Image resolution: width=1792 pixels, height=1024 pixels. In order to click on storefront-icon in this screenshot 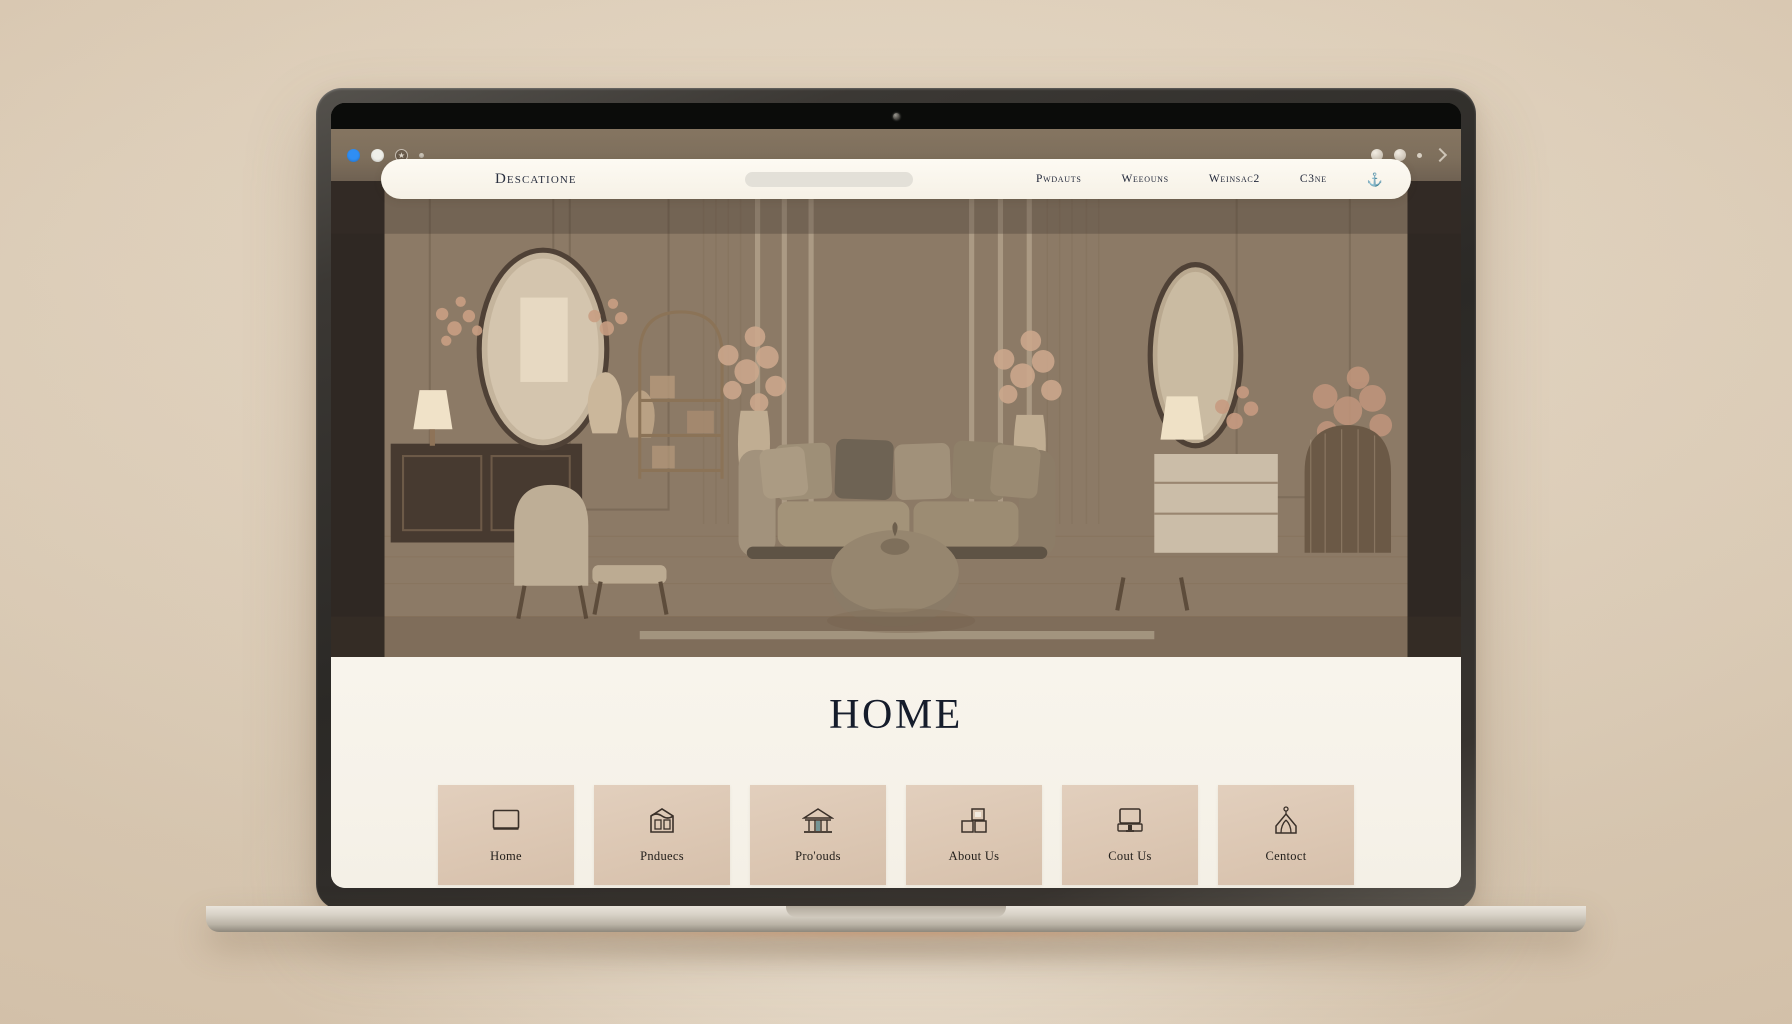, I will do `click(662, 821)`.